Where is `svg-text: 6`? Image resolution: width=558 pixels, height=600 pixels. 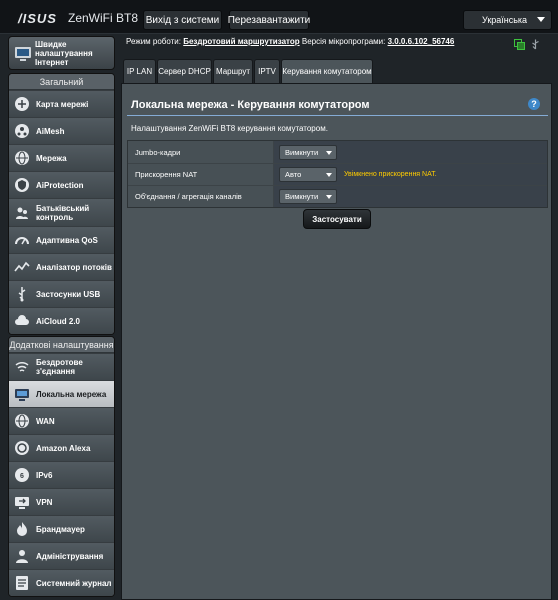
svg-text: 6 is located at coordinates (22, 476).